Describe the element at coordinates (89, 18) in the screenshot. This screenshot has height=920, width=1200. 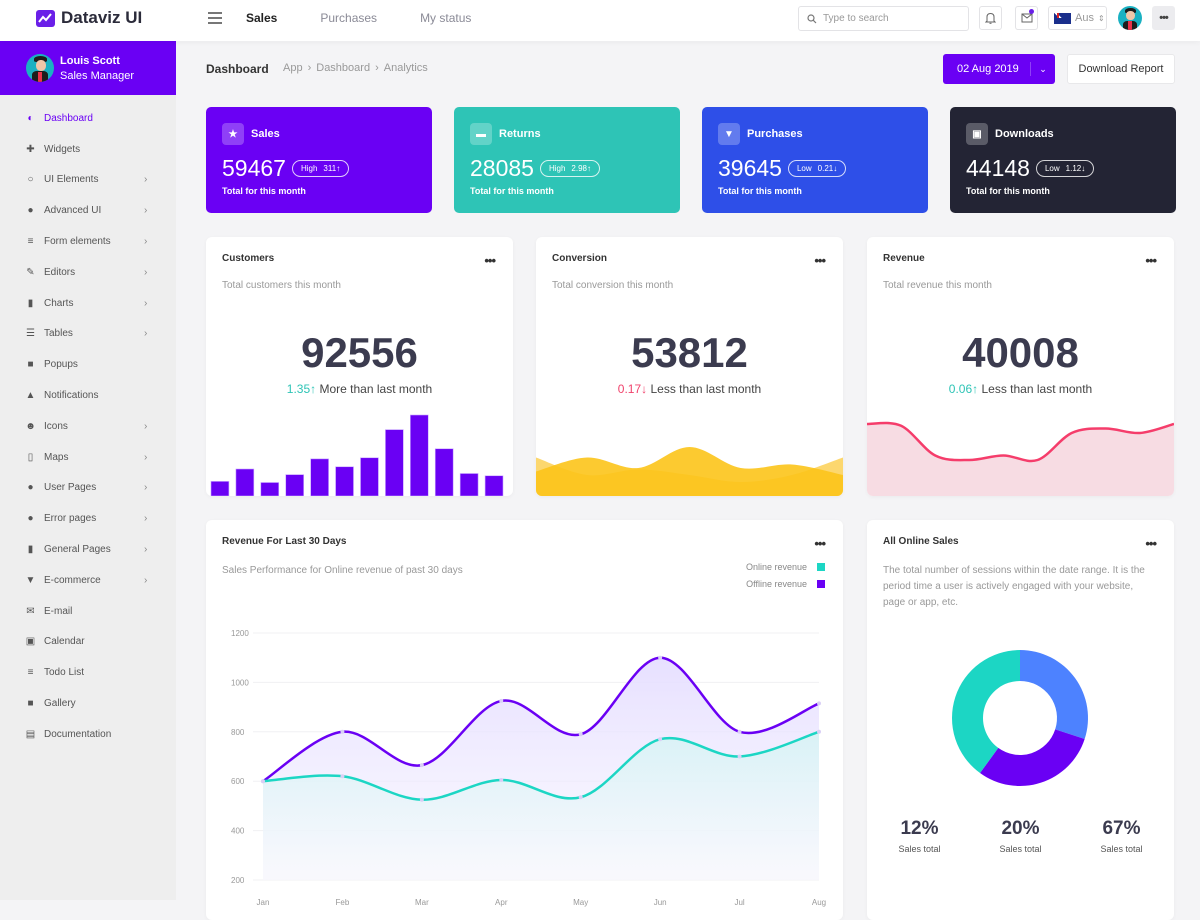
I see `logo: Dataviz UI` at that location.